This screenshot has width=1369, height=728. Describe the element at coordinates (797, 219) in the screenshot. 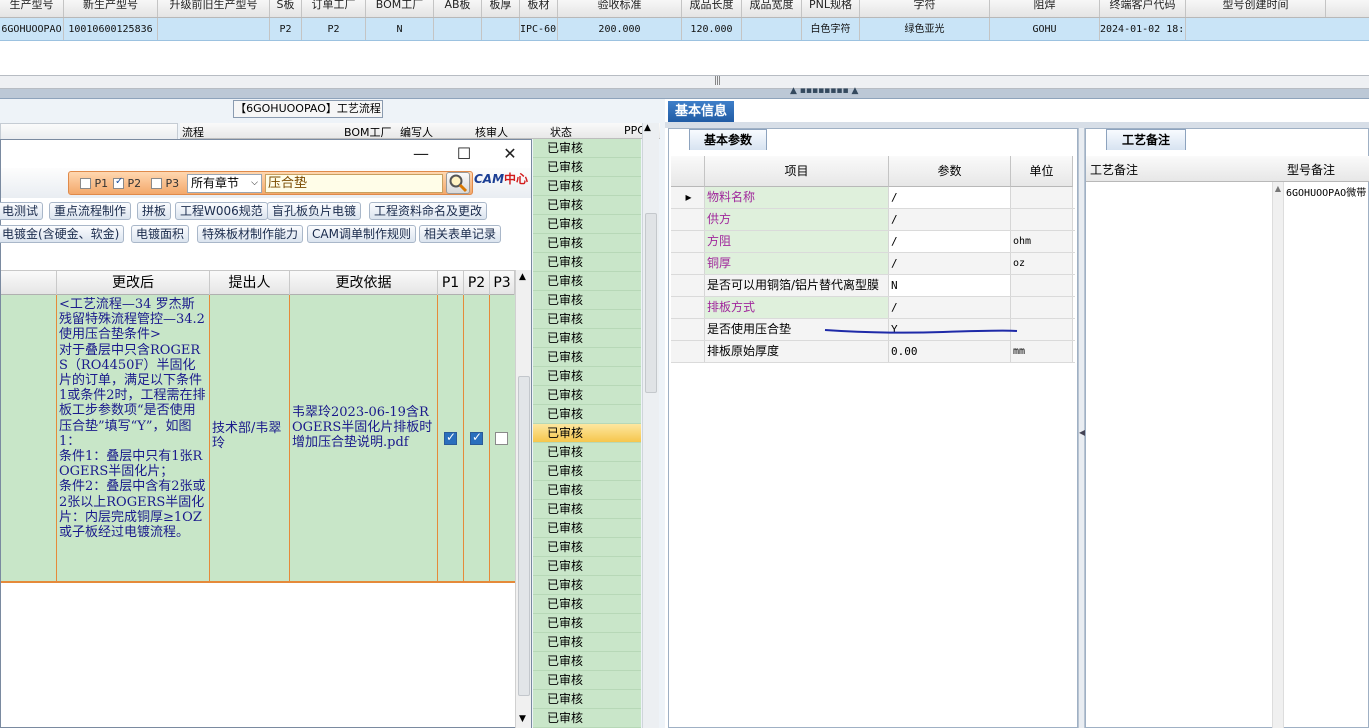

I see `param-item: 供方` at that location.